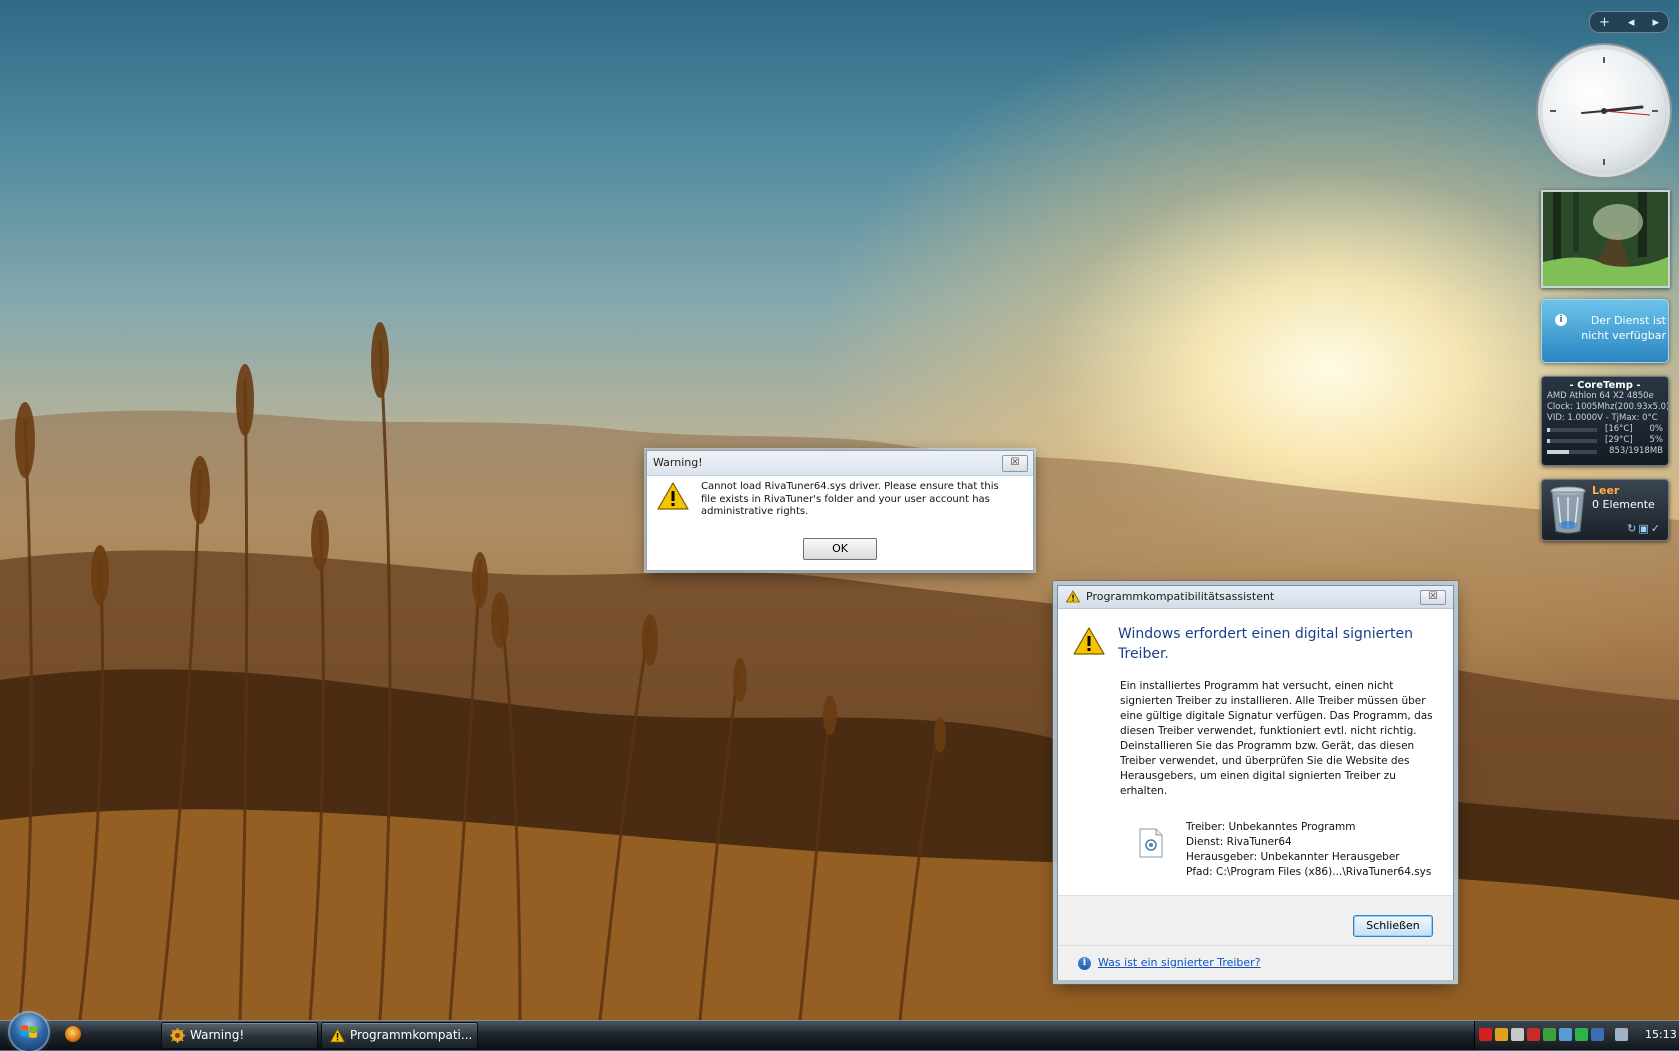 Image resolution: width=1679 pixels, height=1051 pixels. Describe the element at coordinates (1623, 328) in the screenshot. I see `weather-message: Der Dienst ist nicht verfügbar` at that location.